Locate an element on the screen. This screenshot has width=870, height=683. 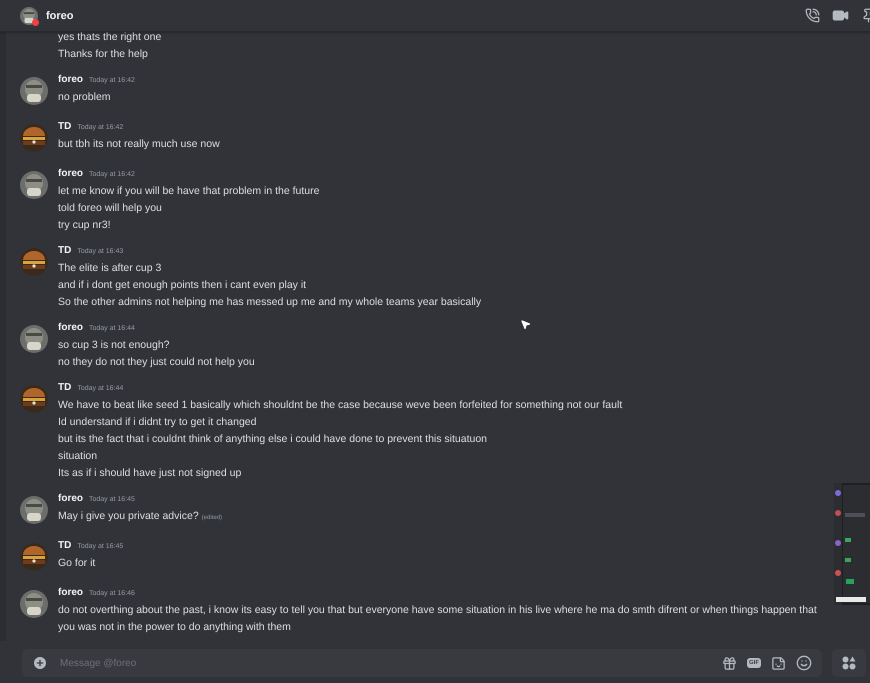
gift-icon is located at coordinates (729, 663).